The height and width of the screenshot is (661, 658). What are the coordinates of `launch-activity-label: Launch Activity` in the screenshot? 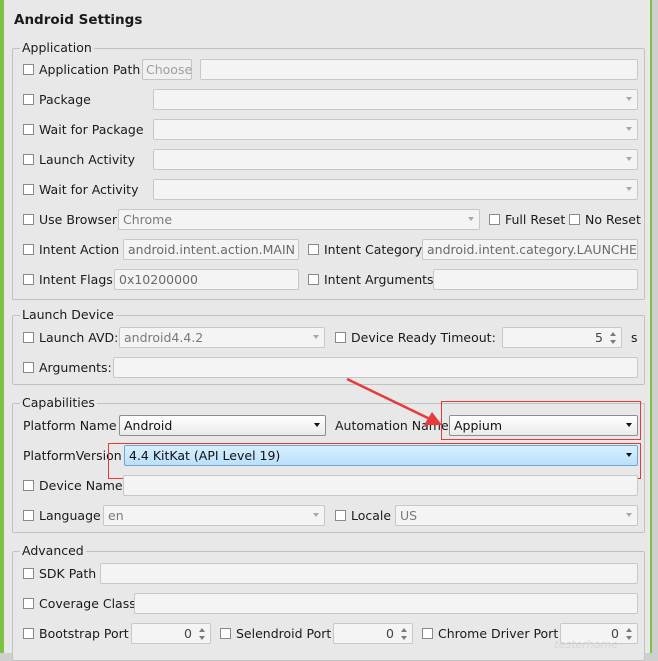 It's located at (87, 159).